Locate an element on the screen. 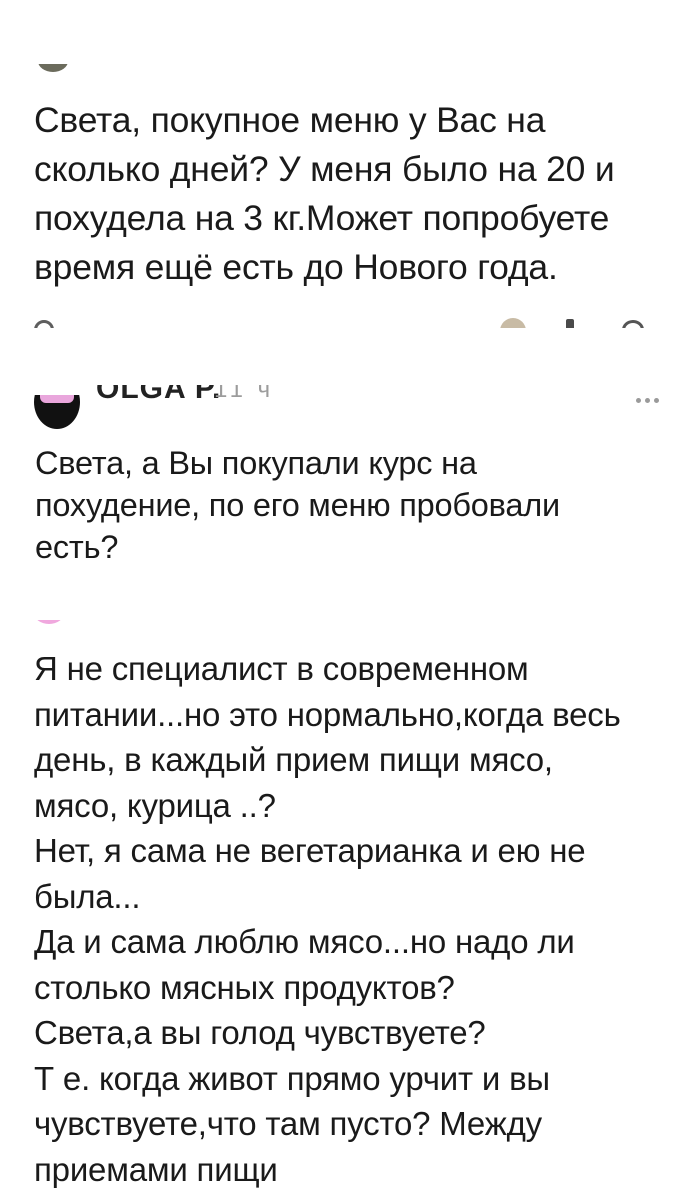  comment-line: похудение, по его меню пробовали is located at coordinates (297, 505).